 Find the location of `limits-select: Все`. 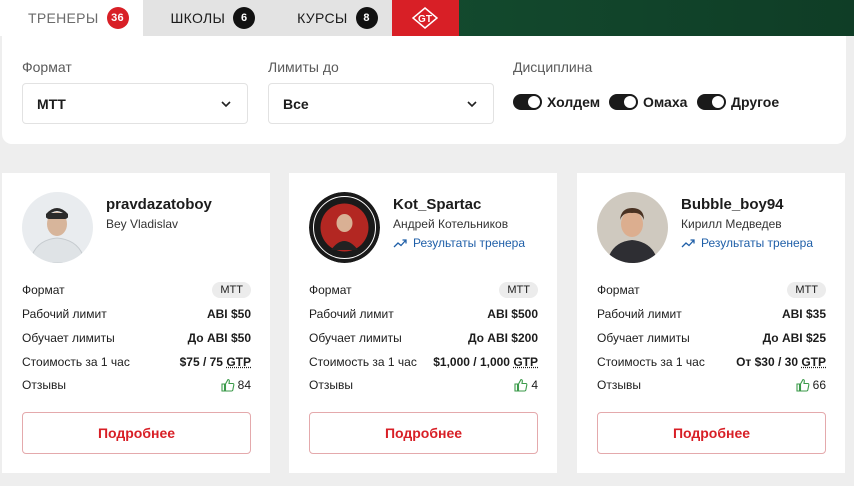

limits-select: Все is located at coordinates (381, 103).